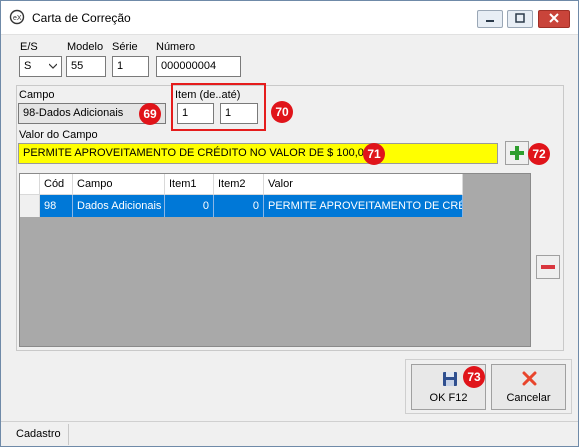 The height and width of the screenshot is (447, 579). I want to click on item-to-input: 1, so click(239, 113).